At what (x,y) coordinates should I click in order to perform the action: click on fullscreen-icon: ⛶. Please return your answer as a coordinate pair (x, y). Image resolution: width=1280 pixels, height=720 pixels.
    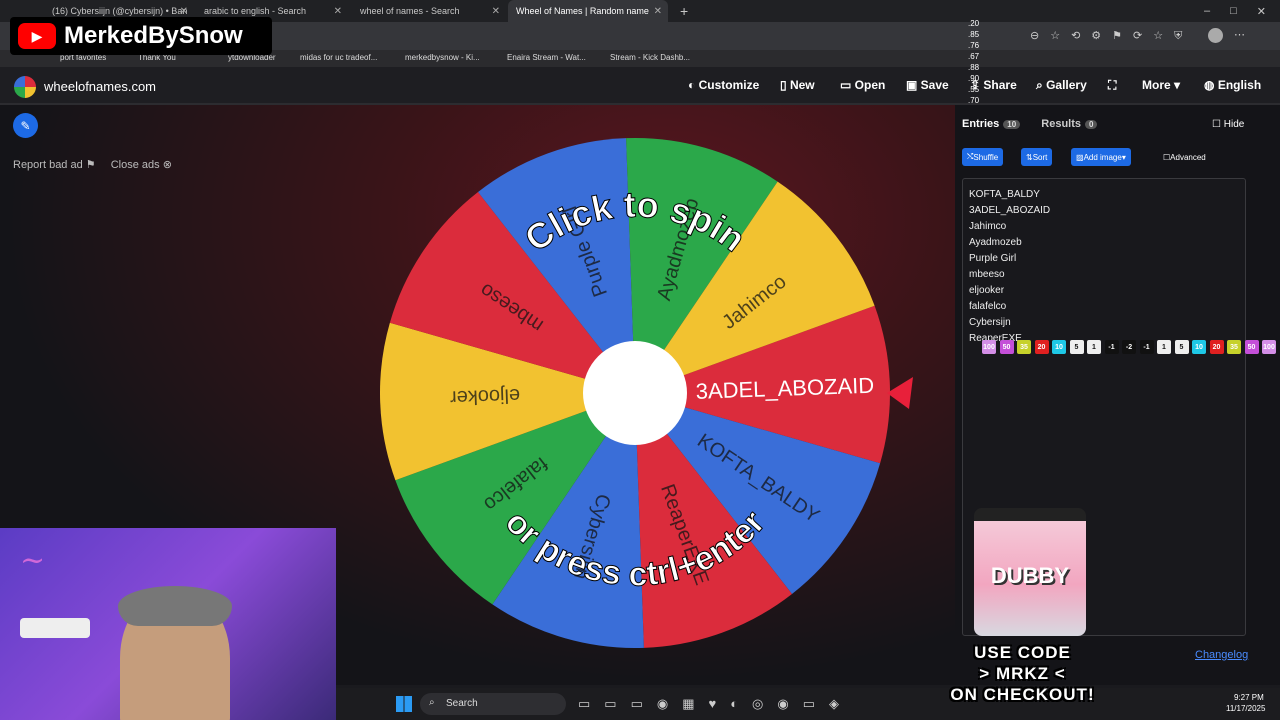
    Looking at the image, I should click on (1112, 85).